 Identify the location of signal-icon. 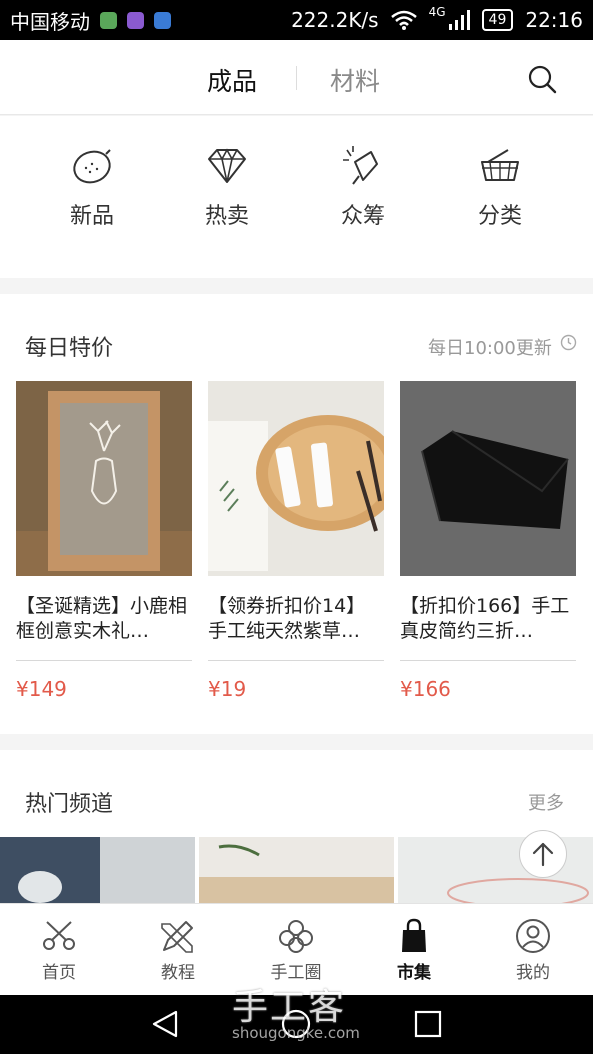
(459, 20).